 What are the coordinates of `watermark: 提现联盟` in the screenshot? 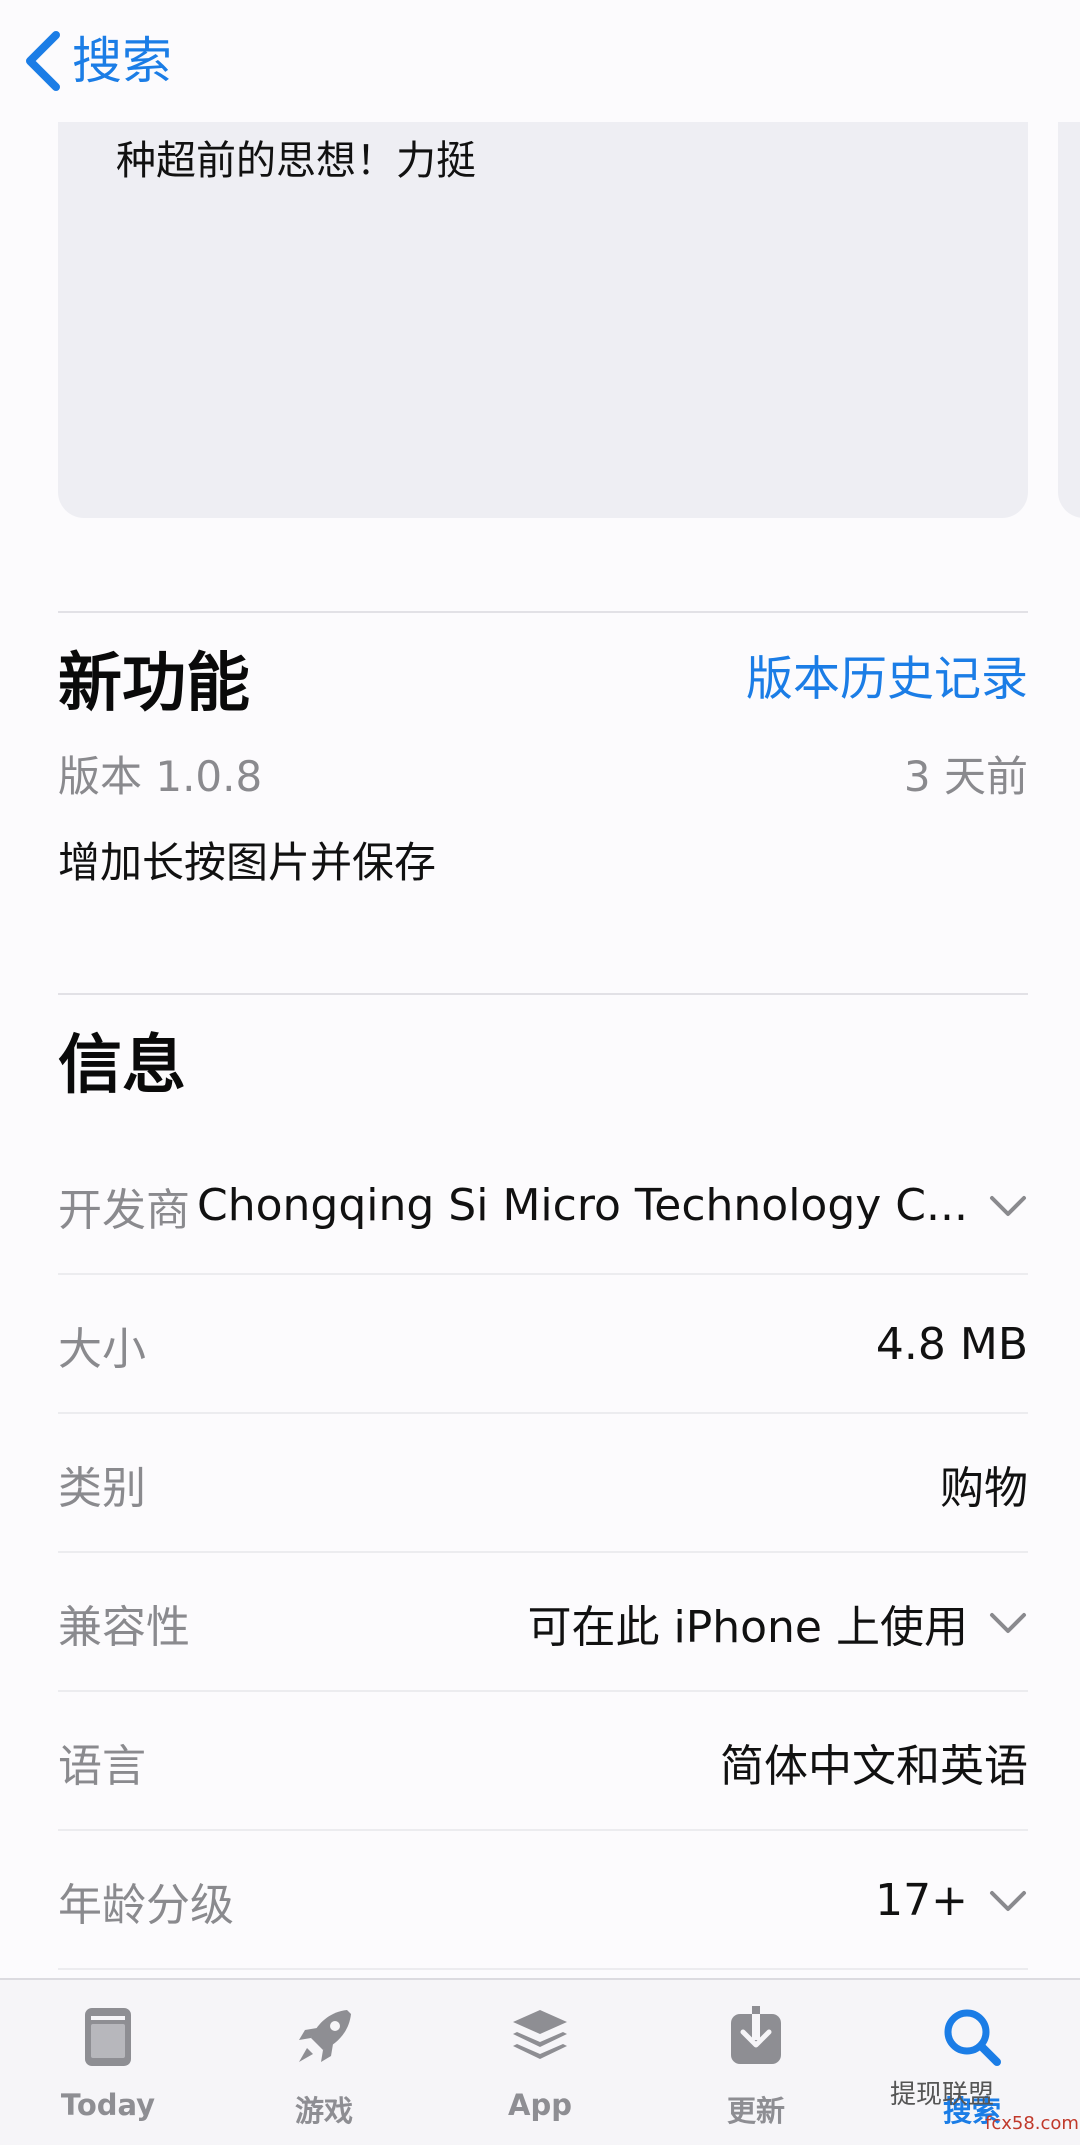 It's located at (942, 2095).